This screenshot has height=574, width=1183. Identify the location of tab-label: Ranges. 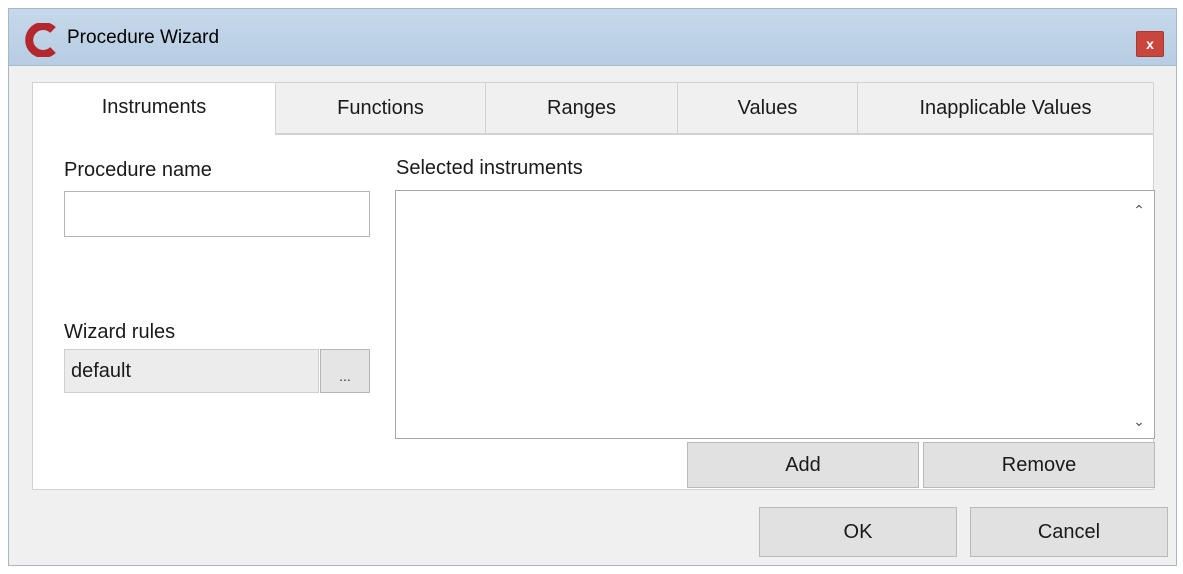
(581, 107).